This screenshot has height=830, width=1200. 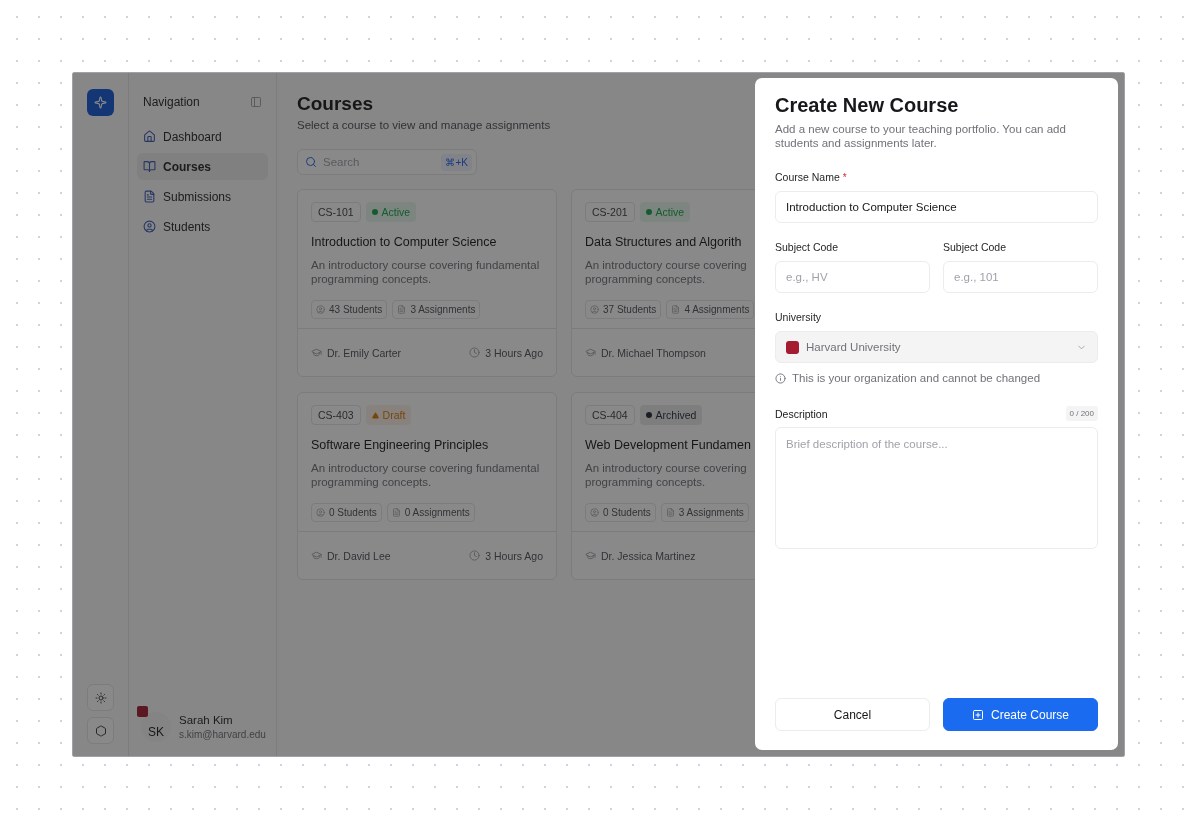 I want to click on plus-icon, so click(x=977, y=714).